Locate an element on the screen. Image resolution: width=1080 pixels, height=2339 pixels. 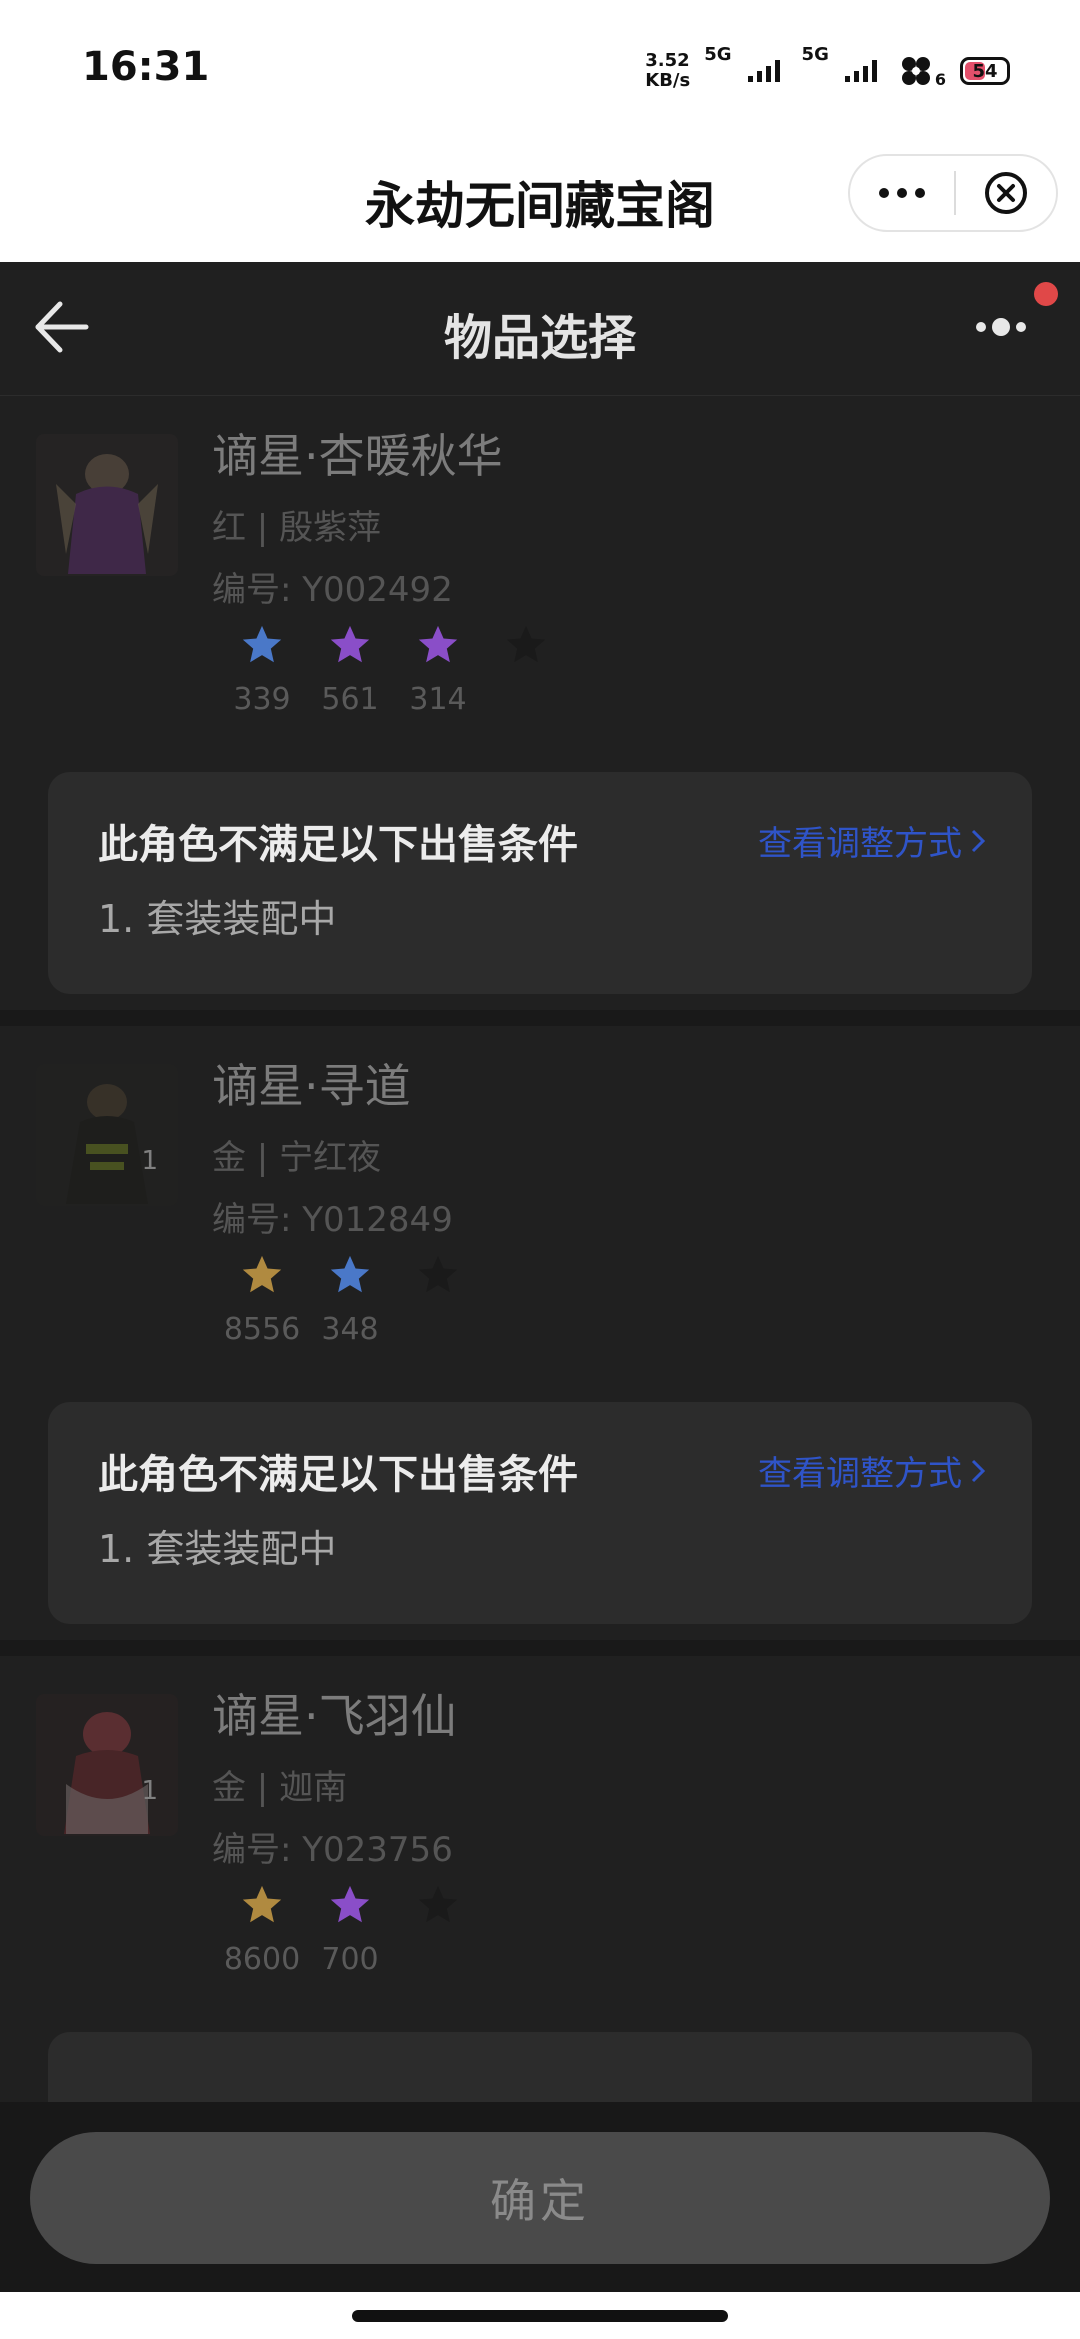
nav-bar: 物品选择 is located at coordinates (540, 329).